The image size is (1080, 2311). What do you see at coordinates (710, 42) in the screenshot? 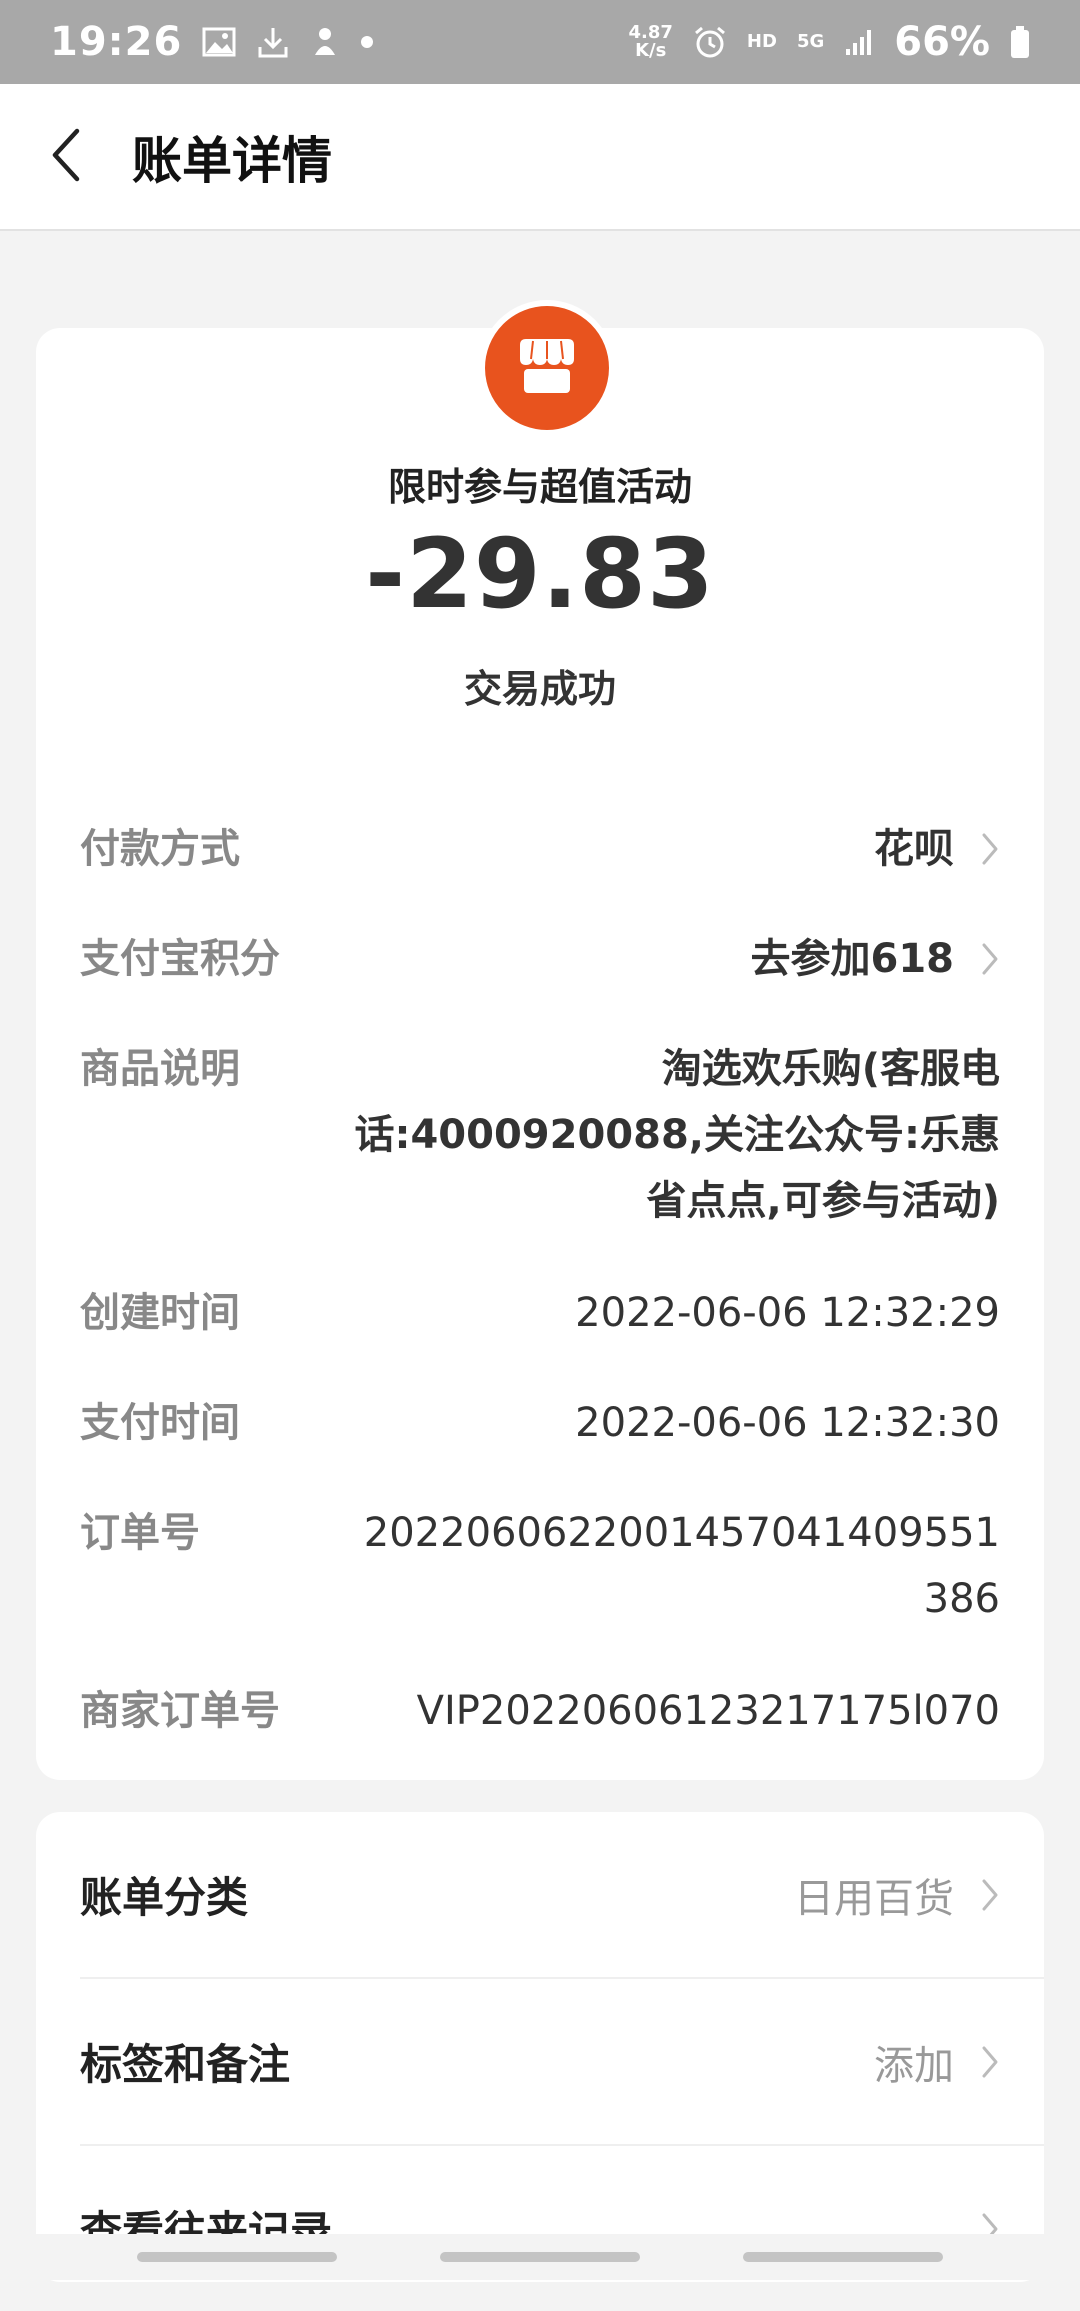
I see `alarm-icon` at bounding box center [710, 42].